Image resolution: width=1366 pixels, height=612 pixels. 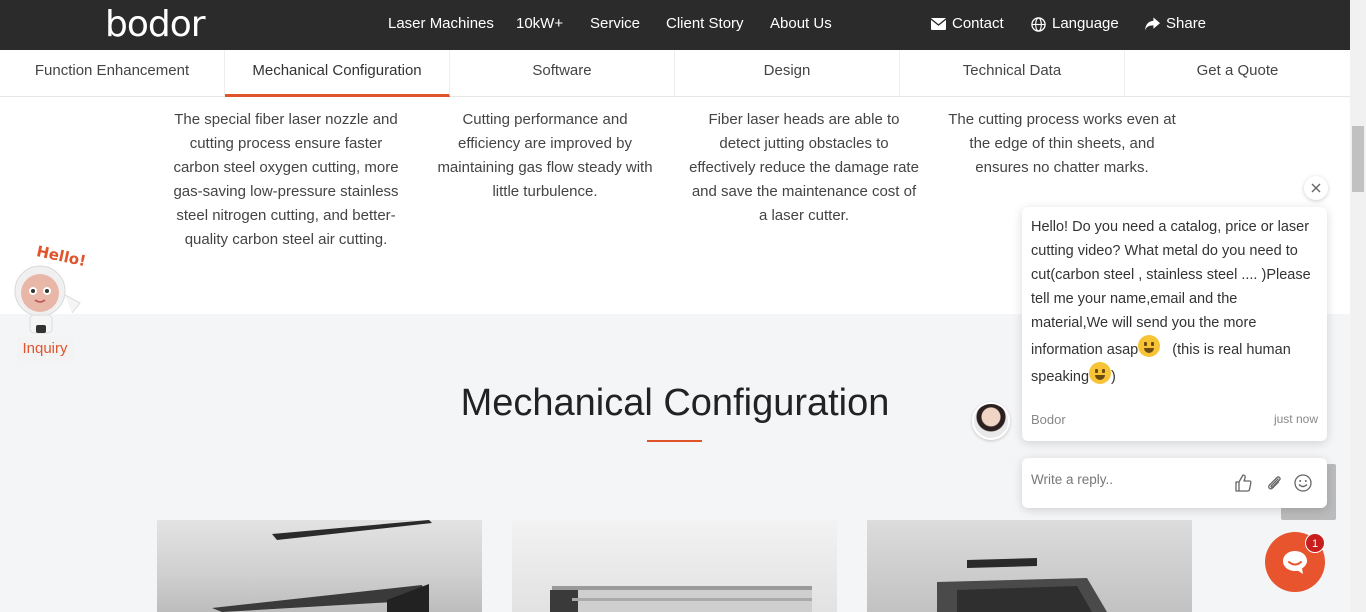 I want to click on nav-laser-machines: Laser Machines, so click(x=441, y=24).